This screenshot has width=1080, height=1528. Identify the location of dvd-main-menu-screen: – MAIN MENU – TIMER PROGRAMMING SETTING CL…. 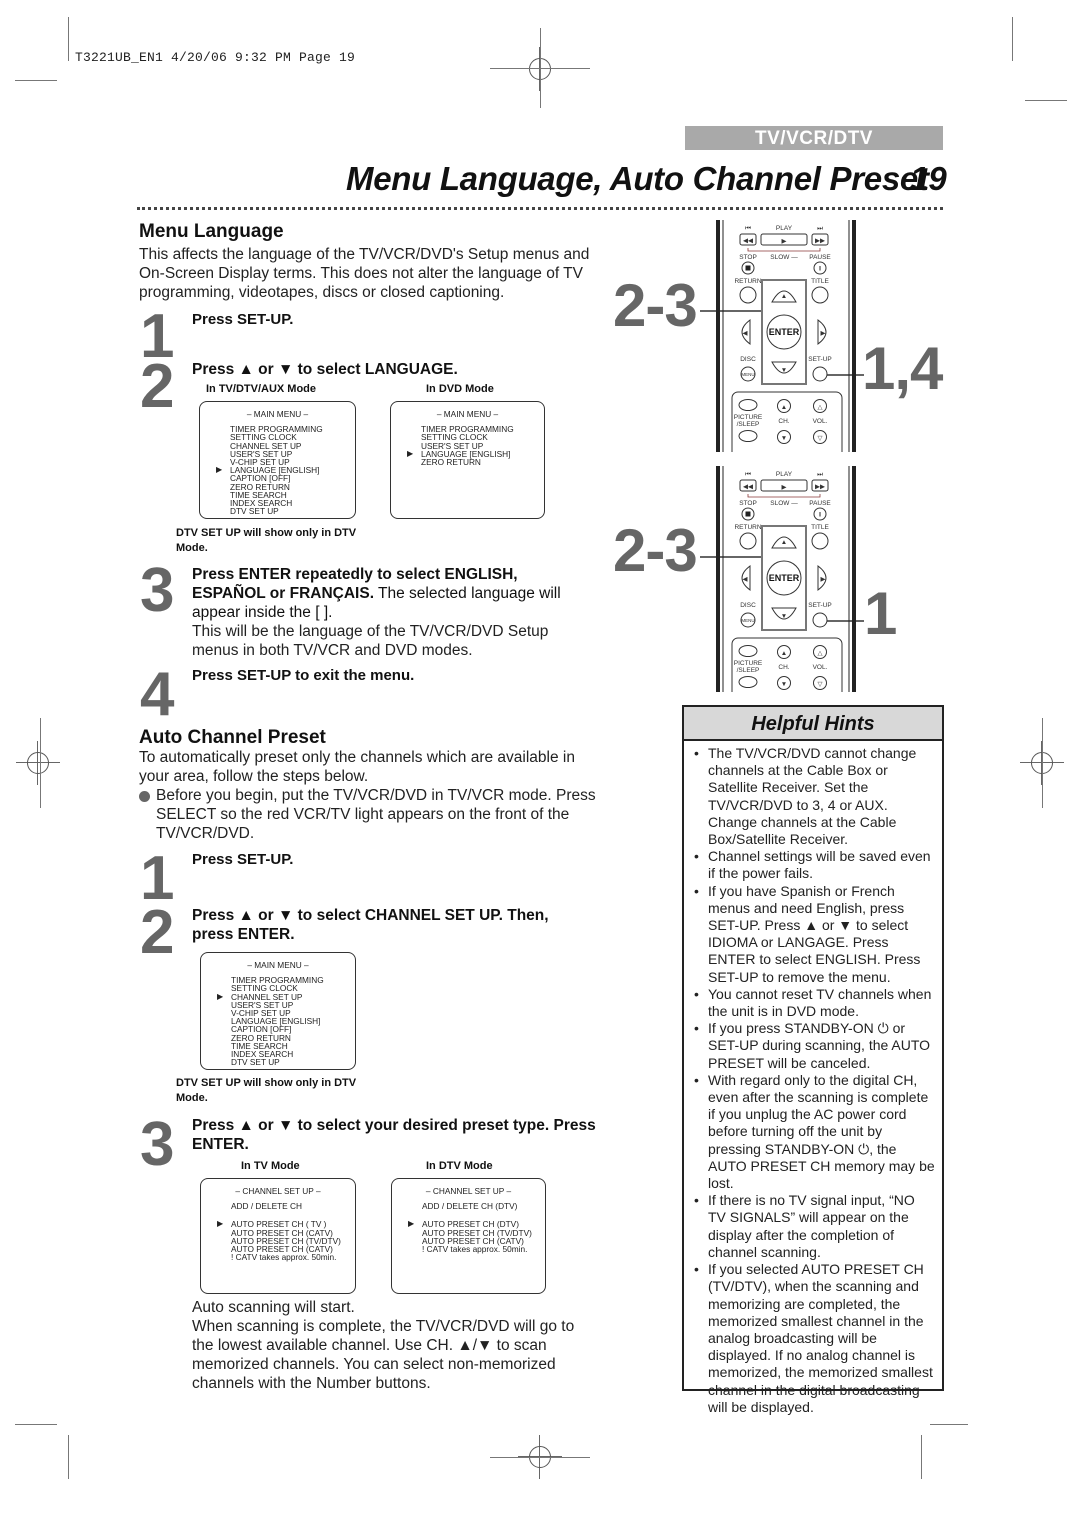
(467, 460).